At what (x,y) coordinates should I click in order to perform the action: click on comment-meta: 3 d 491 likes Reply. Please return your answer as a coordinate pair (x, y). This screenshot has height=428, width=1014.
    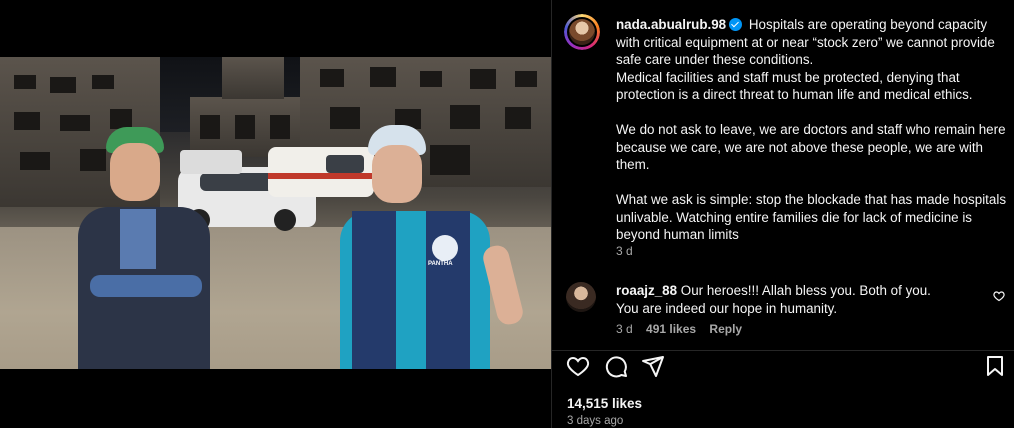
    Looking at the image, I should click on (684, 329).